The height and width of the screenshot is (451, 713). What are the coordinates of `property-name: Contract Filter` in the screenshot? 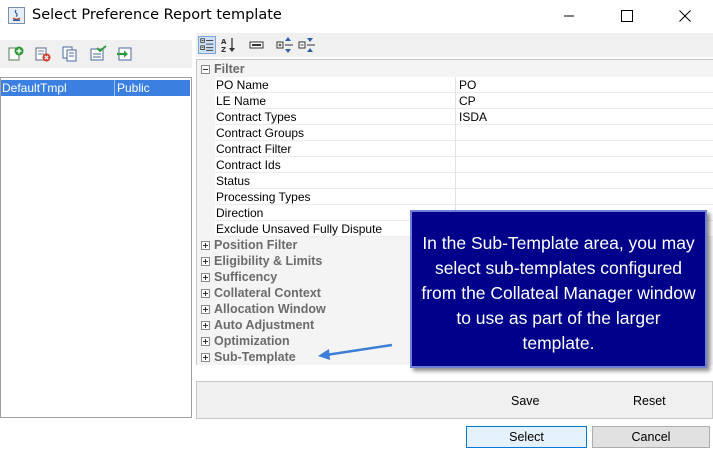 It's located at (254, 149).